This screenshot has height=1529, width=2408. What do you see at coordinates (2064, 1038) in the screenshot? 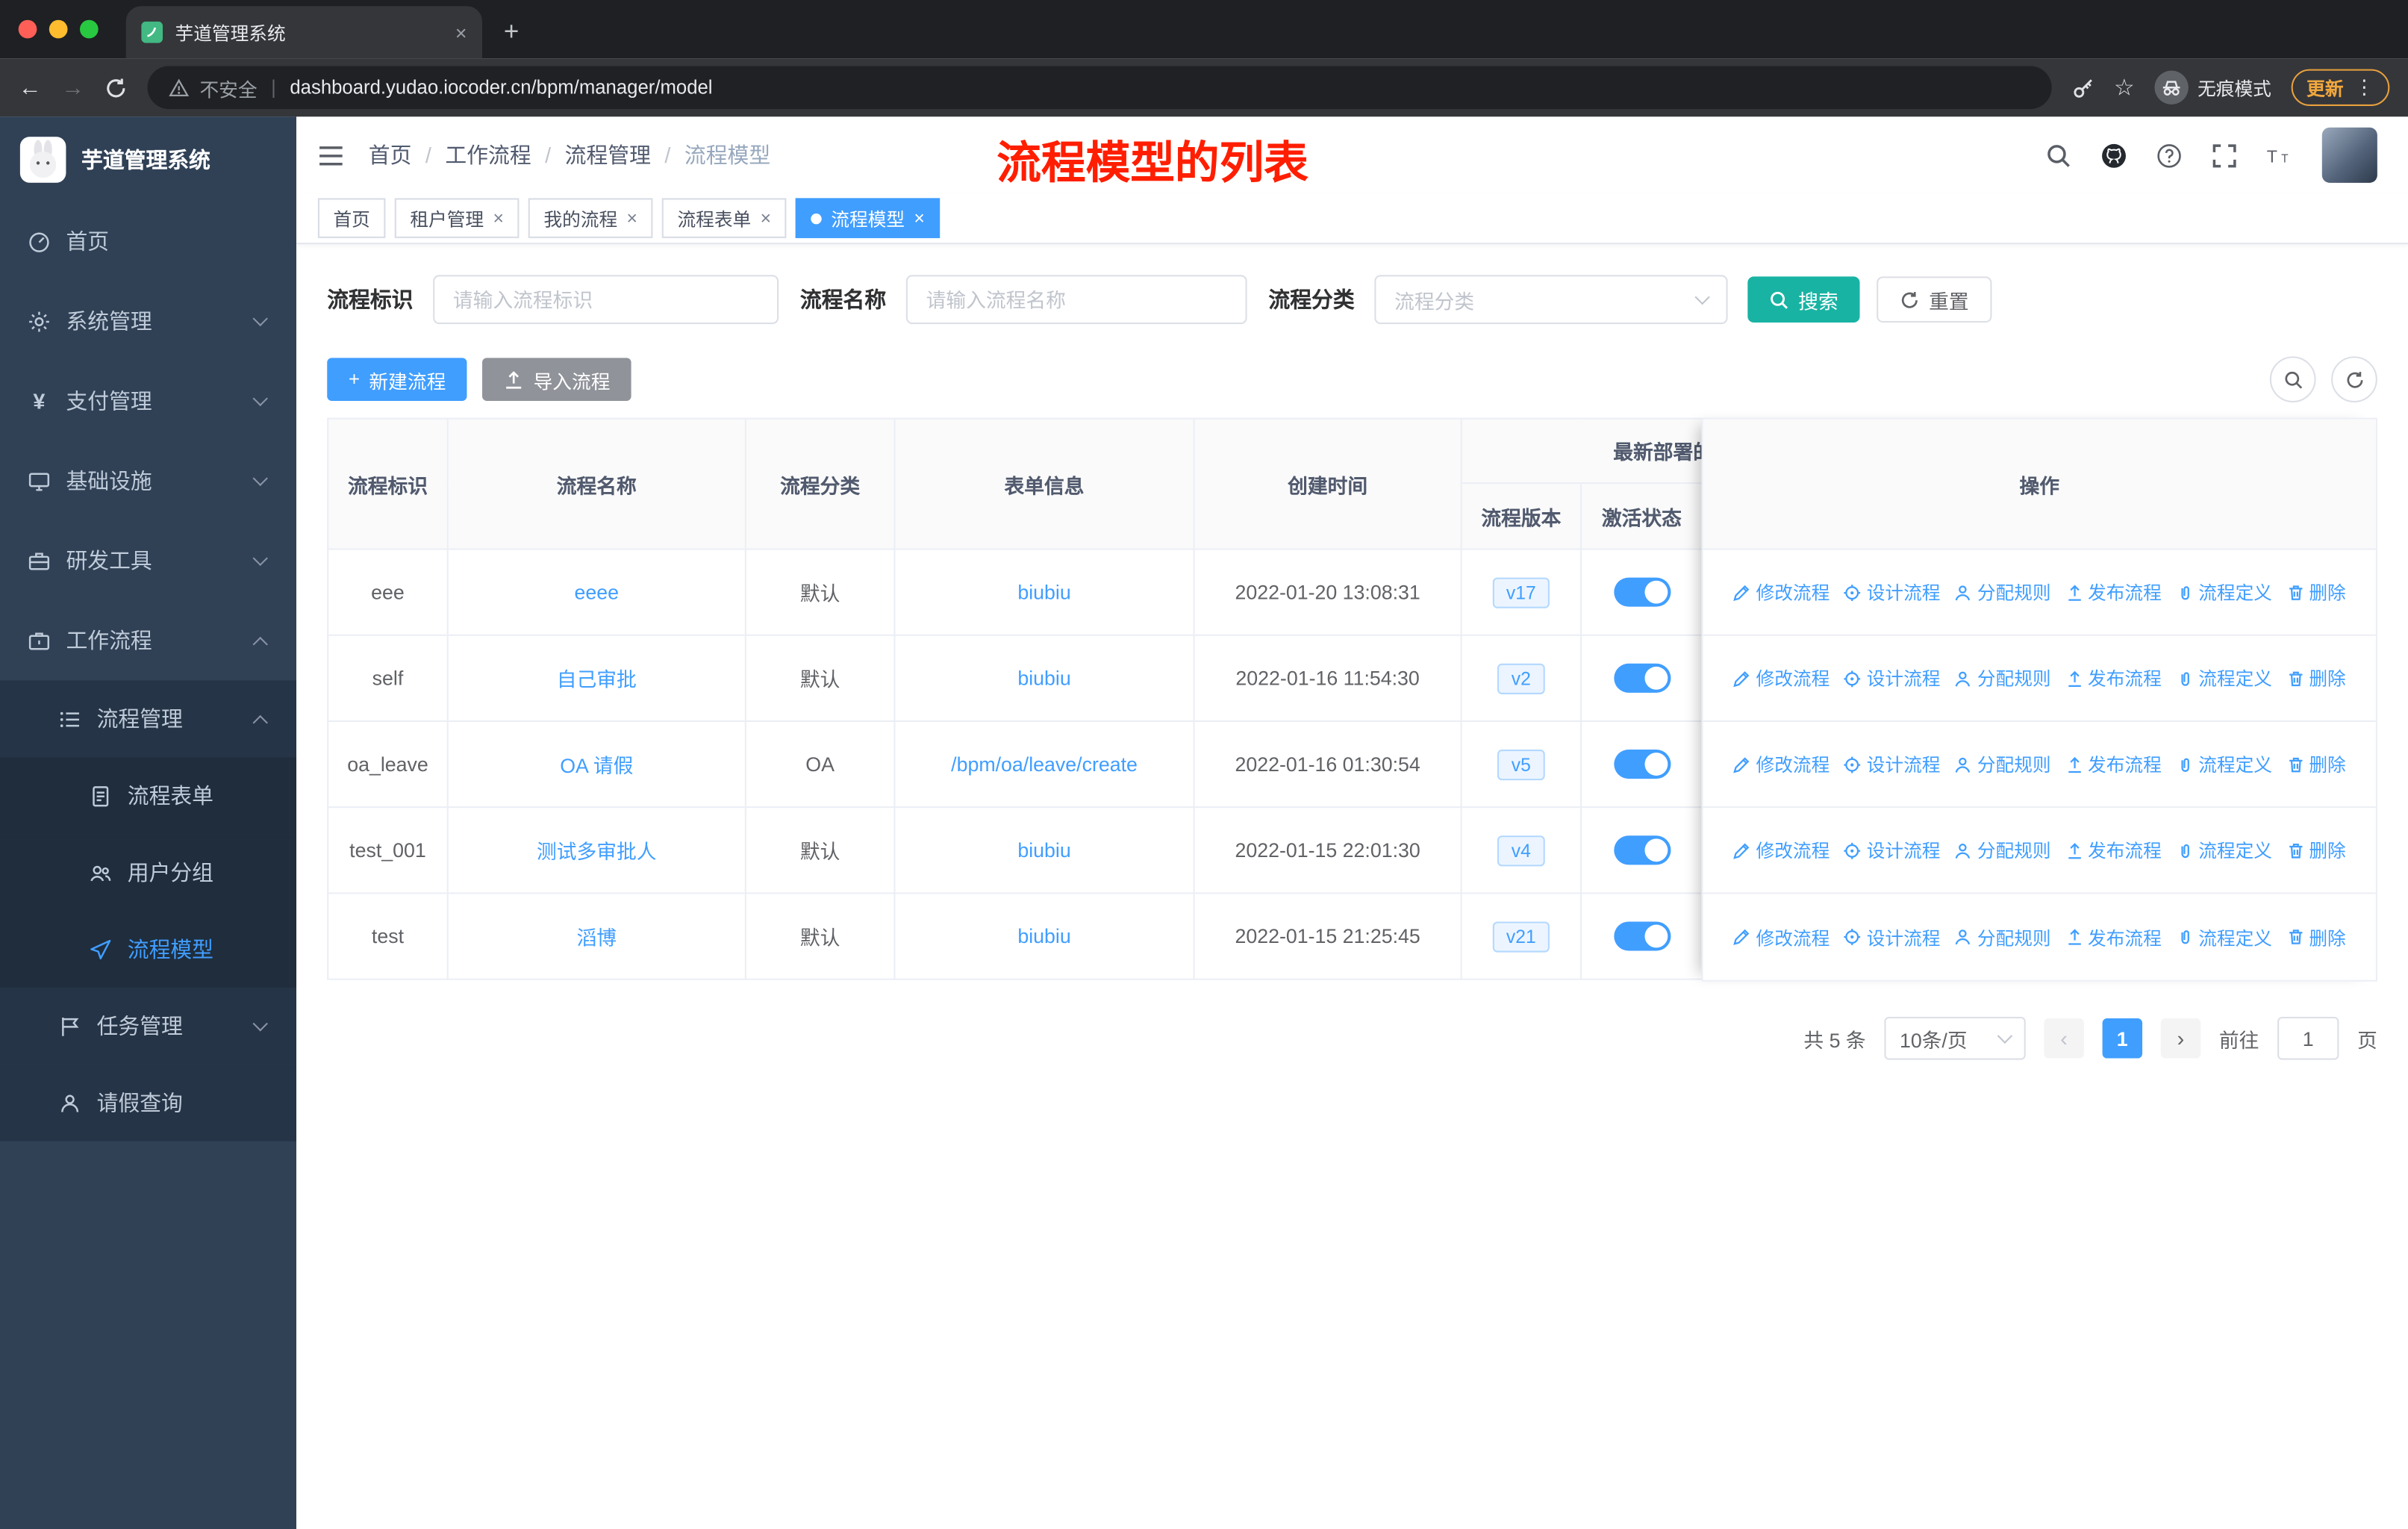
I see `prev-page-button: ‹` at bounding box center [2064, 1038].